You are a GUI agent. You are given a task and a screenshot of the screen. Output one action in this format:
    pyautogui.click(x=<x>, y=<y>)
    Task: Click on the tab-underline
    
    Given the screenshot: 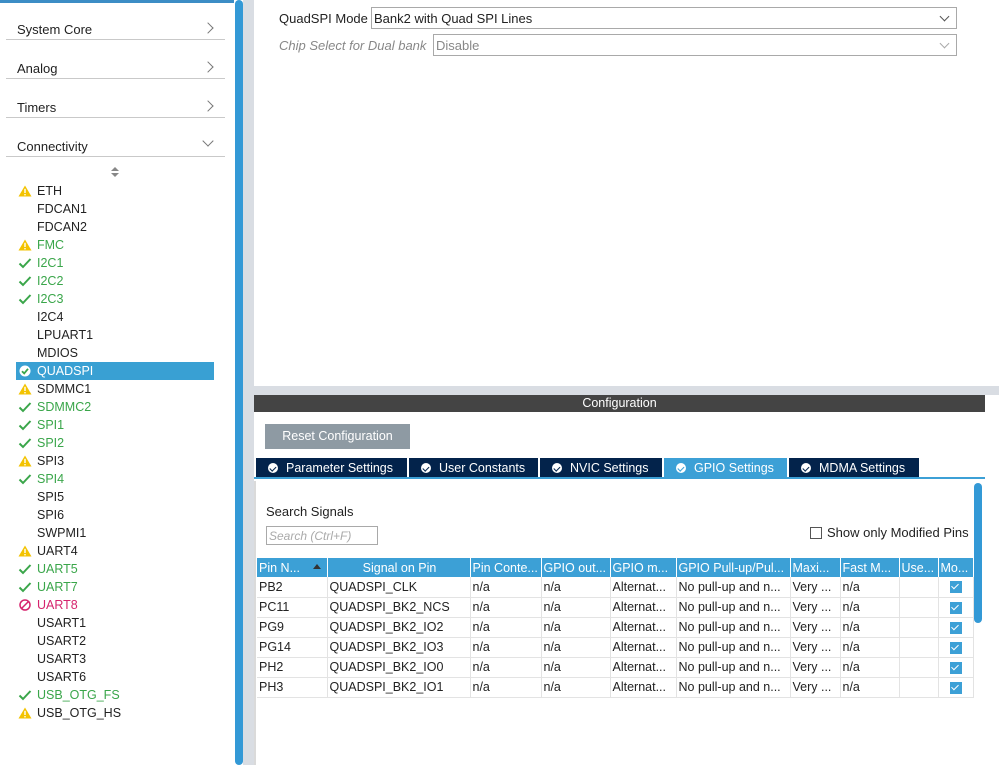 What is the action you would take?
    pyautogui.click(x=619, y=478)
    